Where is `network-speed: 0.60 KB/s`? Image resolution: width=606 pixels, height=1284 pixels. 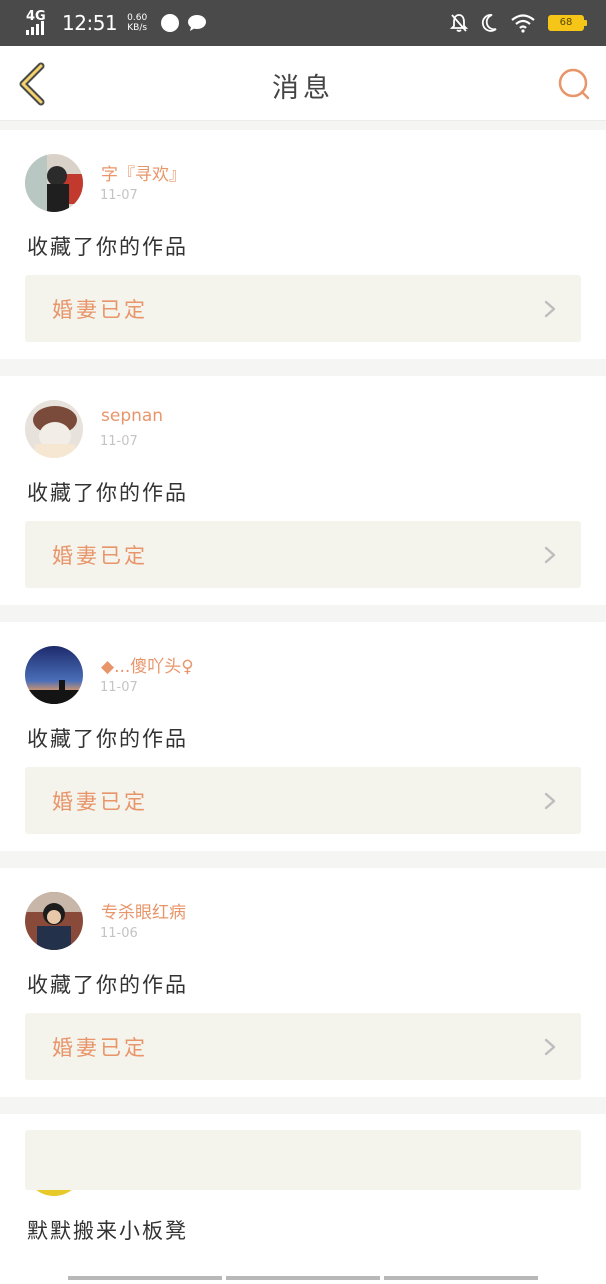
network-speed: 0.60 KB/s is located at coordinates (137, 23).